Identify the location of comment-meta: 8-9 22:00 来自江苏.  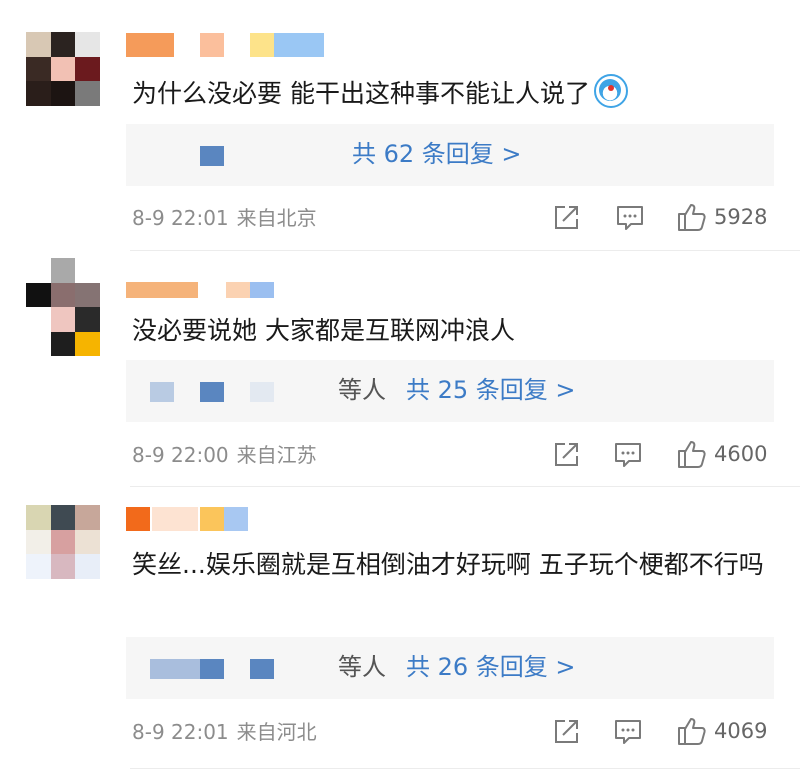
(224, 455).